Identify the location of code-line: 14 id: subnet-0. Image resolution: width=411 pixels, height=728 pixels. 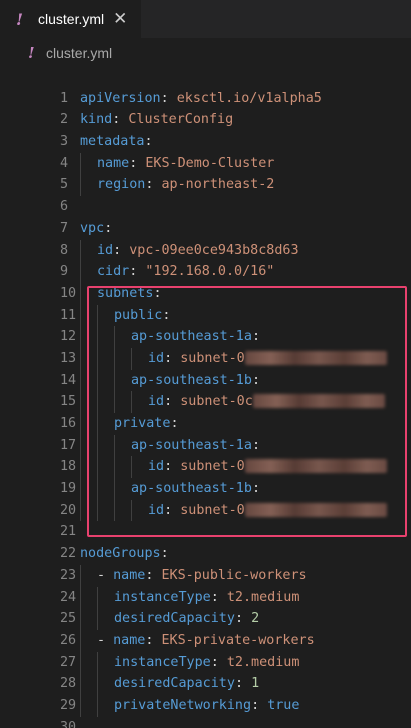
(205, 367).